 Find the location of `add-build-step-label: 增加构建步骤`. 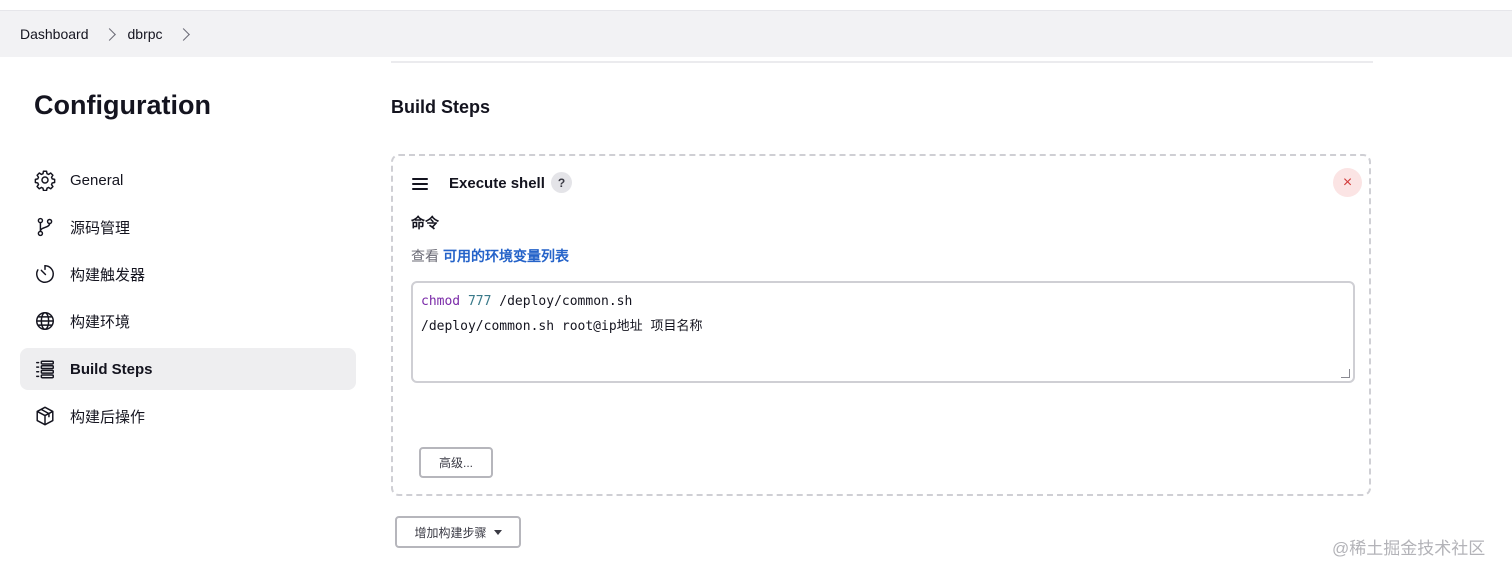

add-build-step-label: 增加构建步骤 is located at coordinates (450, 532).